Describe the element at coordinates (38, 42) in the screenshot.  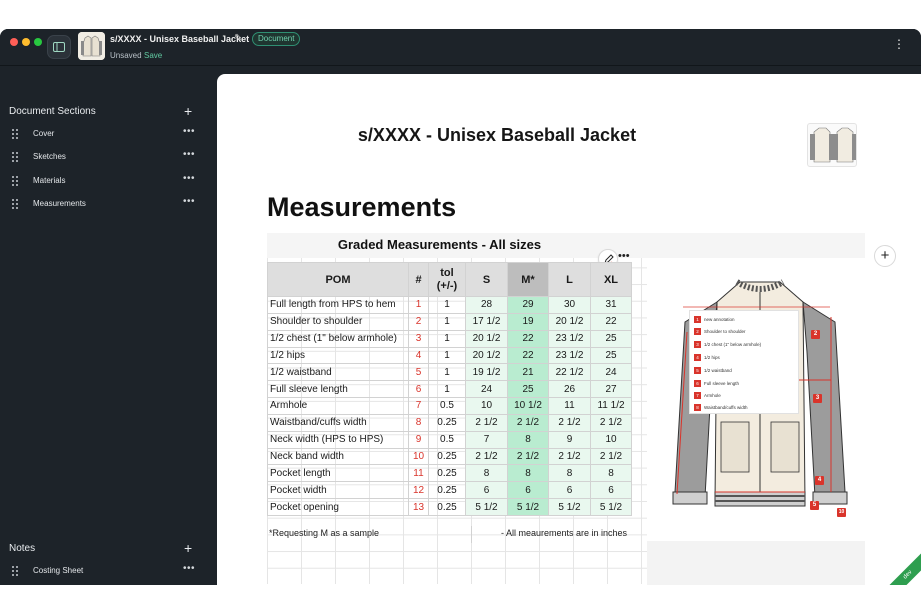
I see `zoom-window-button` at that location.